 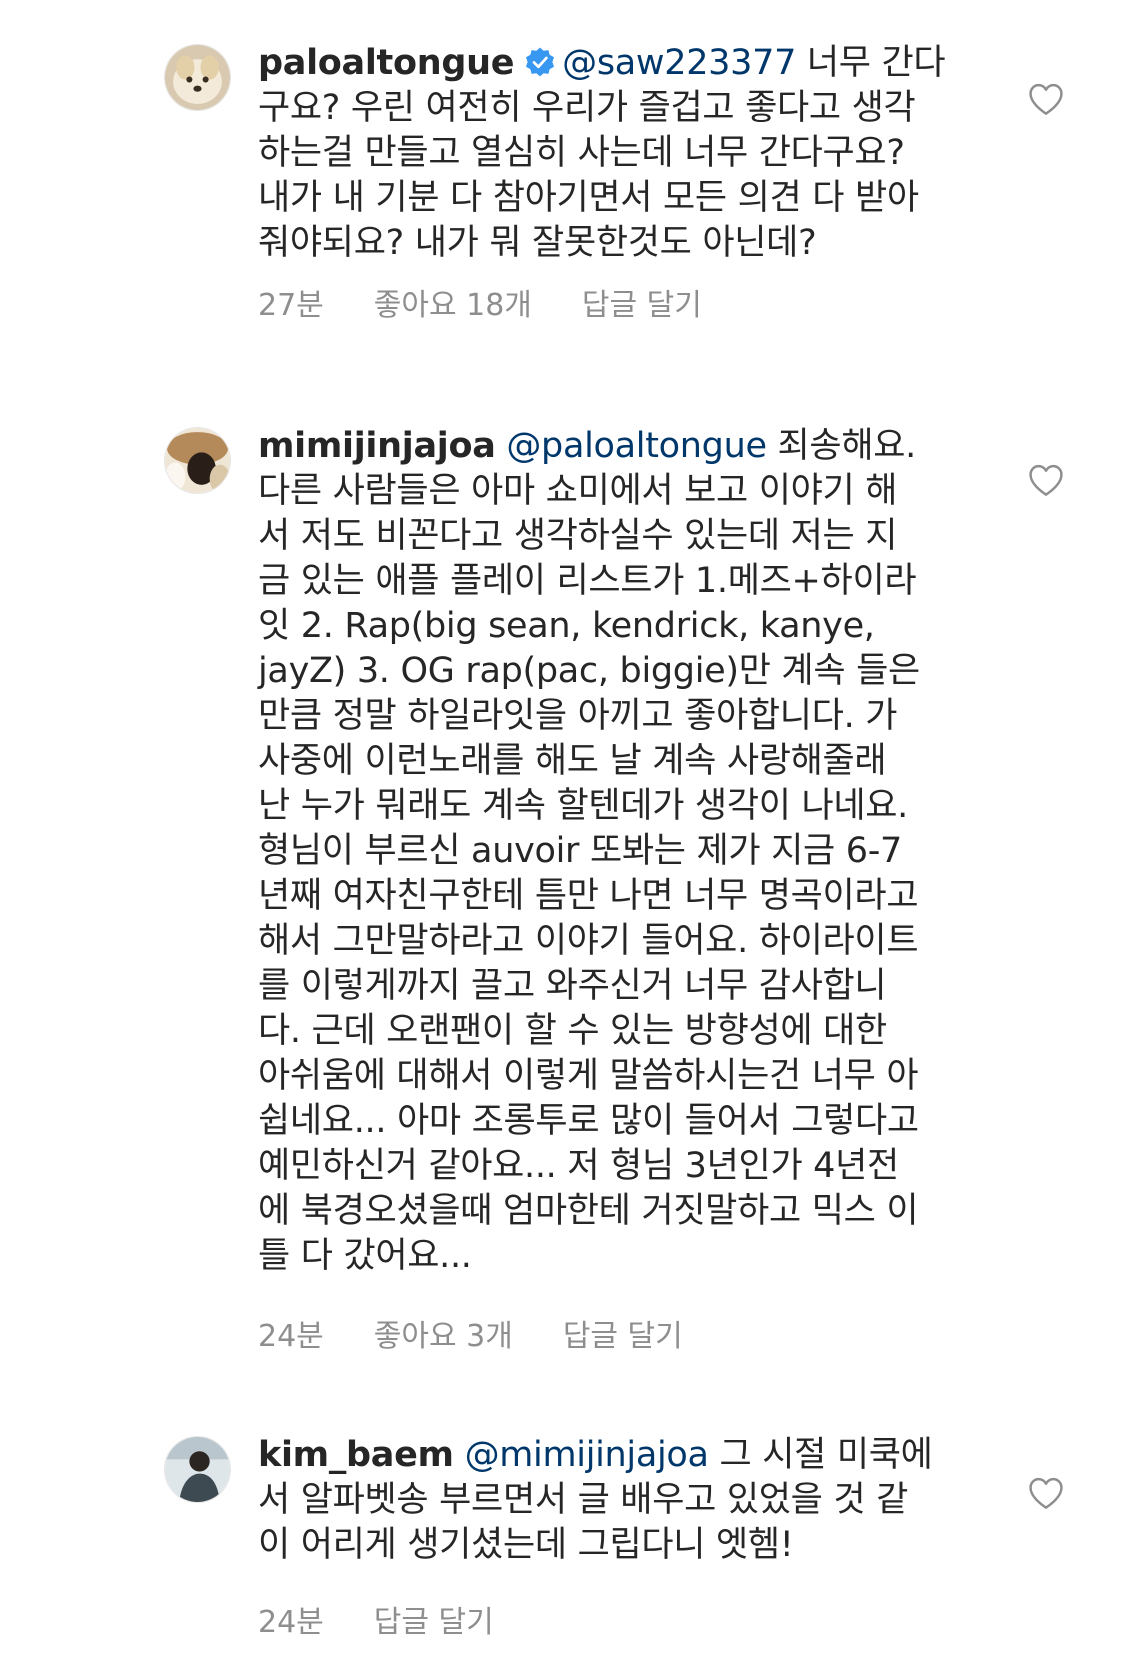 I want to click on comment-text: 잇 2. Rap(big sean, kendrick, kanye,, so click(x=566, y=626).